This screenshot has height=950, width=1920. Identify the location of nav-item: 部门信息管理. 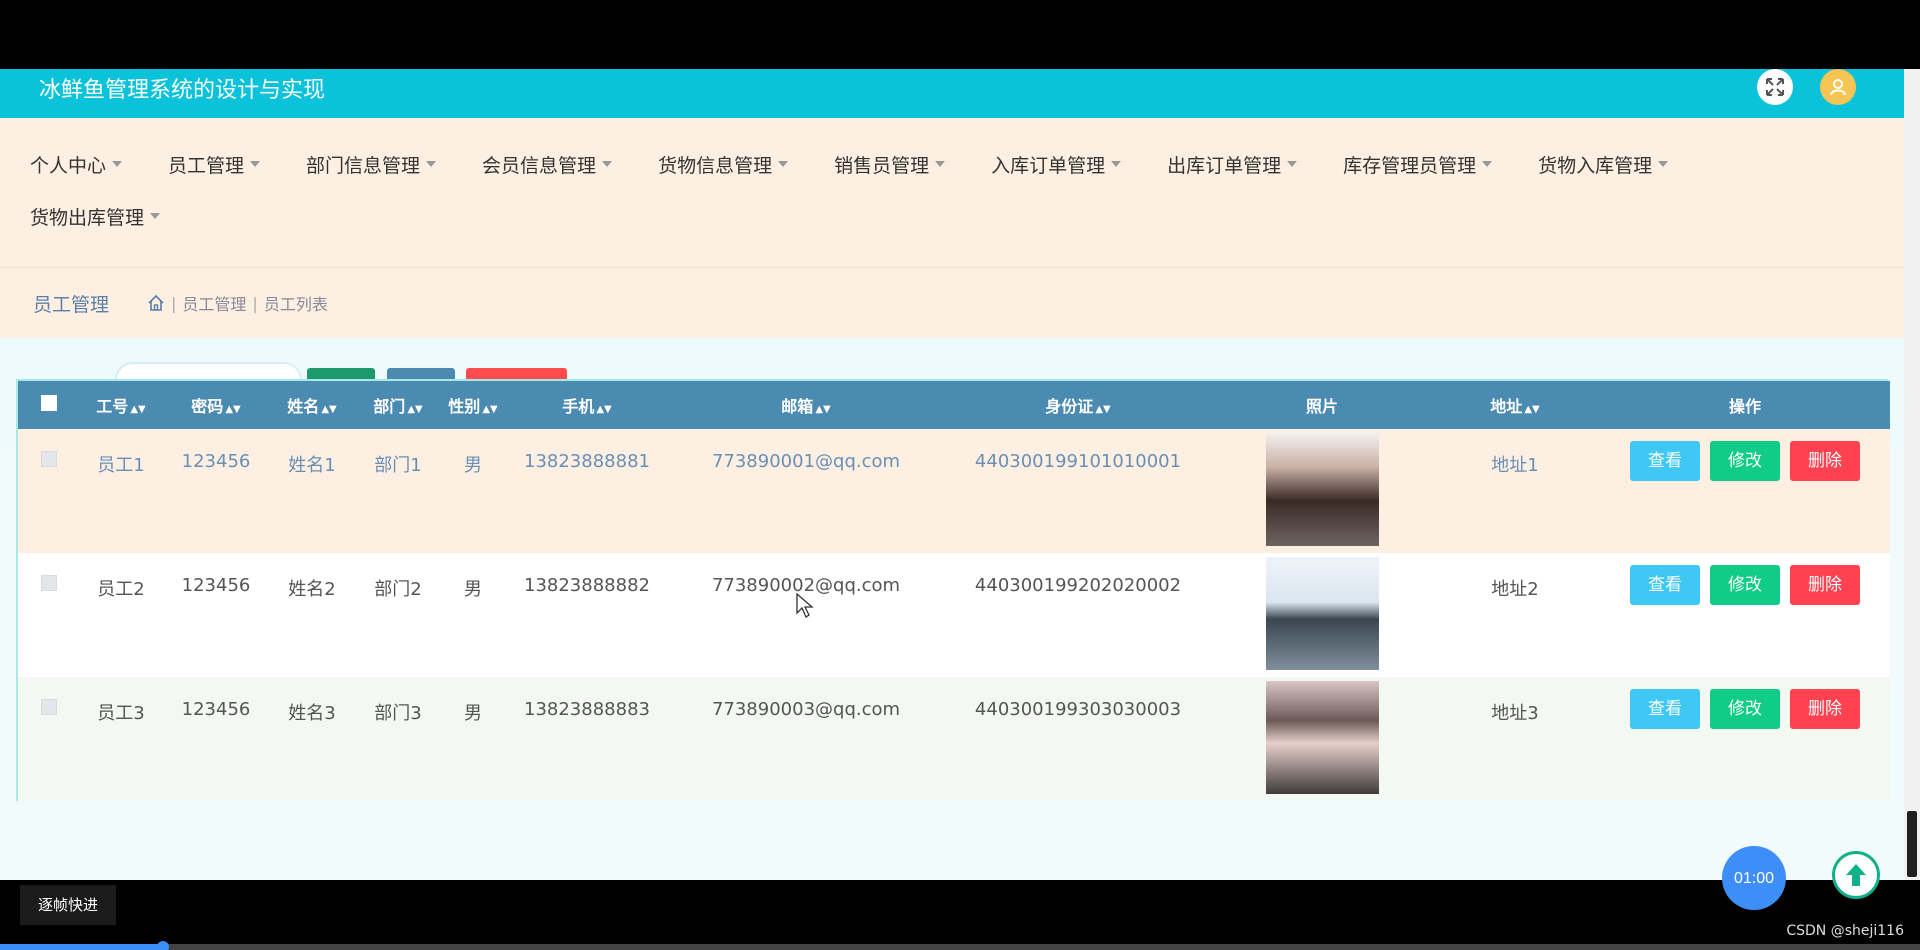
(371, 164).